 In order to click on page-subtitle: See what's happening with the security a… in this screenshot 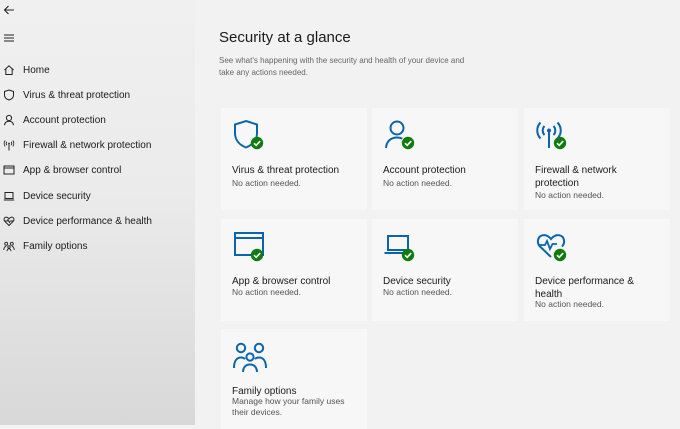, I will do `click(342, 66)`.